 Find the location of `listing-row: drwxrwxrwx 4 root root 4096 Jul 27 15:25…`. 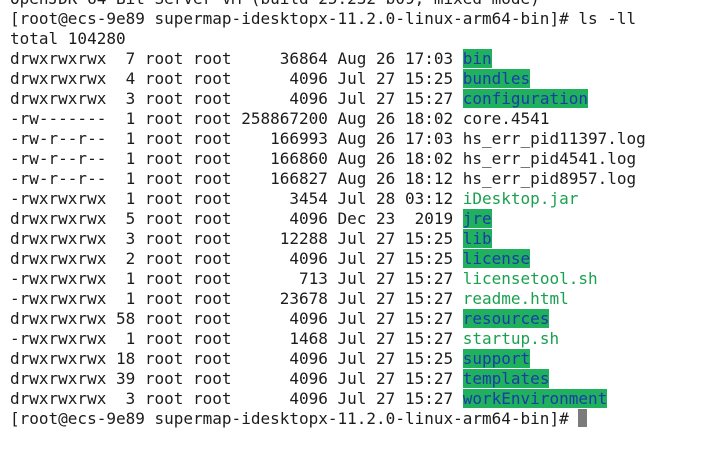

listing-row: drwxrwxrwx 4 root root 4096 Jul 27 15:25… is located at coordinates (328, 79).